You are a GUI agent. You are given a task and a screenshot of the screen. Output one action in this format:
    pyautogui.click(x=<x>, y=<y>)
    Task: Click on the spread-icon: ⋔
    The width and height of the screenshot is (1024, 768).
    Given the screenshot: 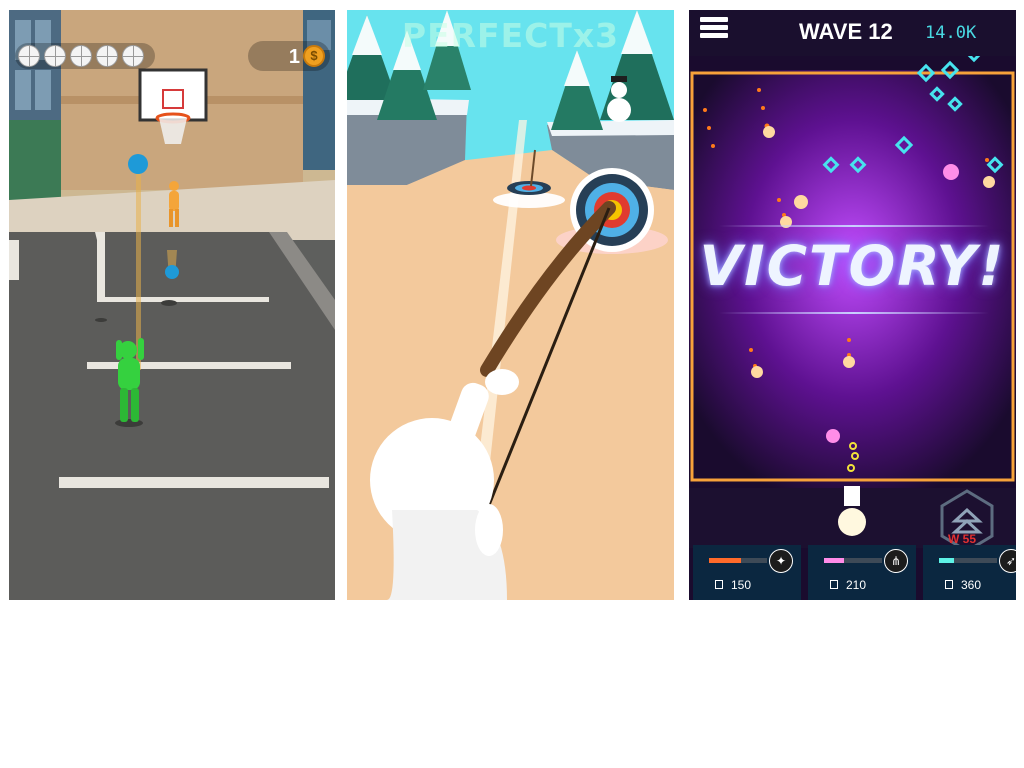 What is the action you would take?
    pyautogui.click(x=896, y=561)
    